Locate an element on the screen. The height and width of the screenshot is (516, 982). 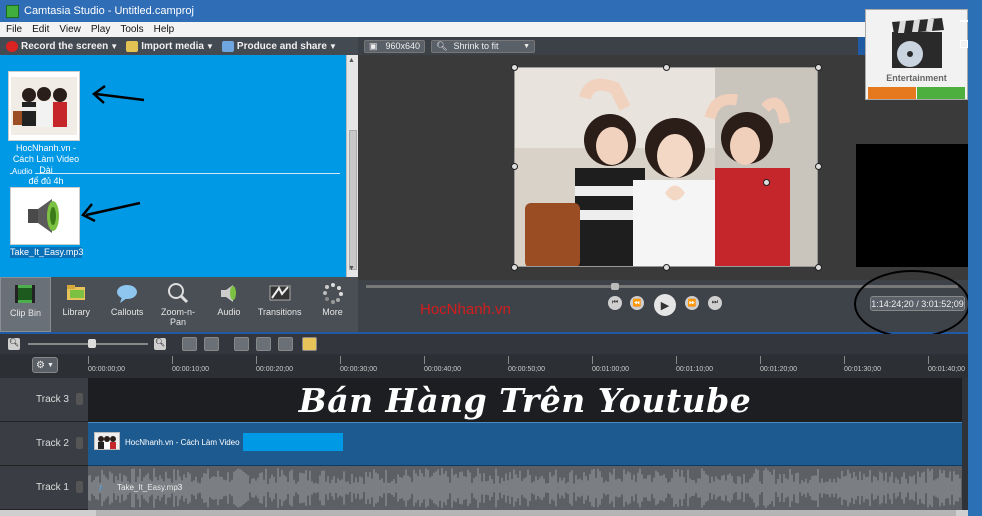
menu-tools: Tools is located at coordinates (131, 29).